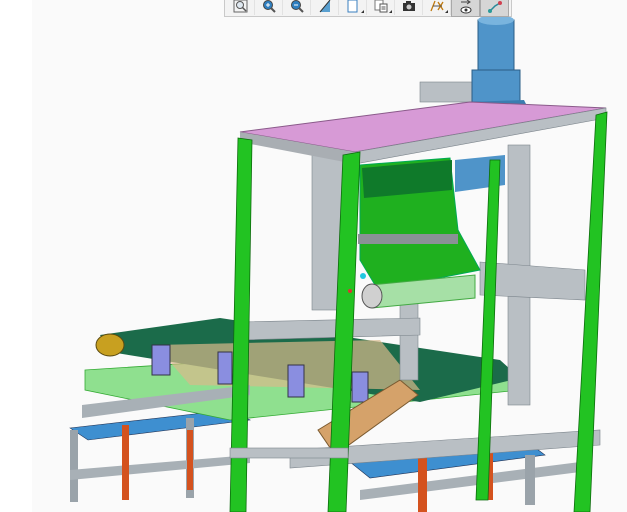 The image size is (627, 512). I want to click on repaint-icon, so click(324, 6).